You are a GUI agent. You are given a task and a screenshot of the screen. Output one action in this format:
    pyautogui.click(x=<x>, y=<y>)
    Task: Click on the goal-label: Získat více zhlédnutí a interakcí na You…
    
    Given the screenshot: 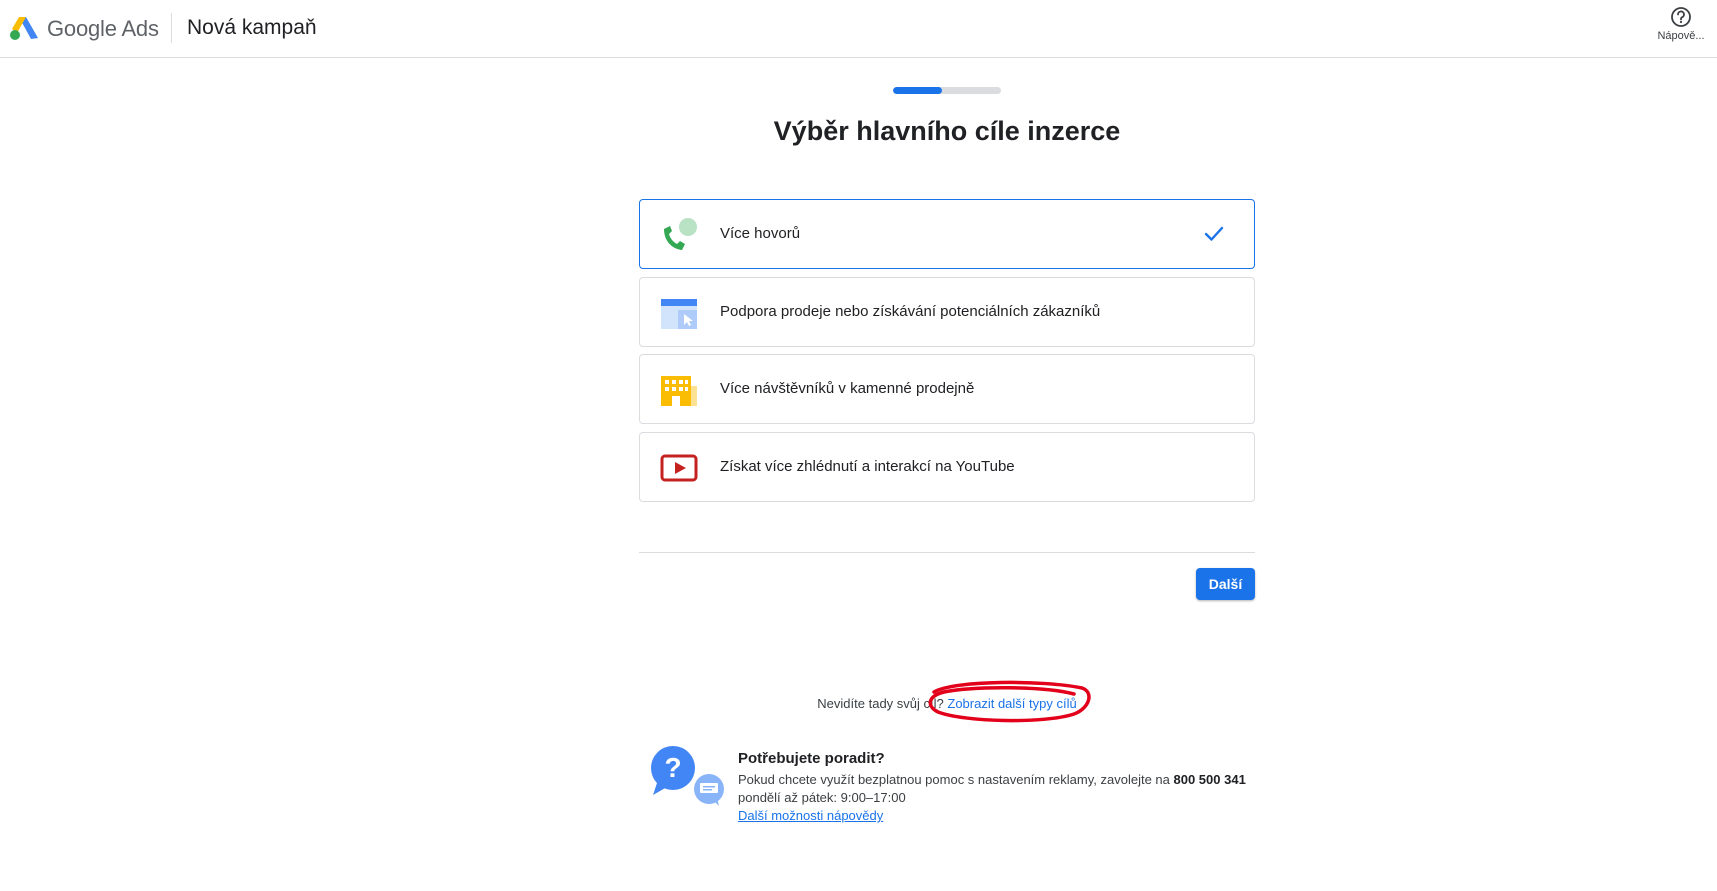 What is the action you would take?
    pyautogui.click(x=867, y=466)
    